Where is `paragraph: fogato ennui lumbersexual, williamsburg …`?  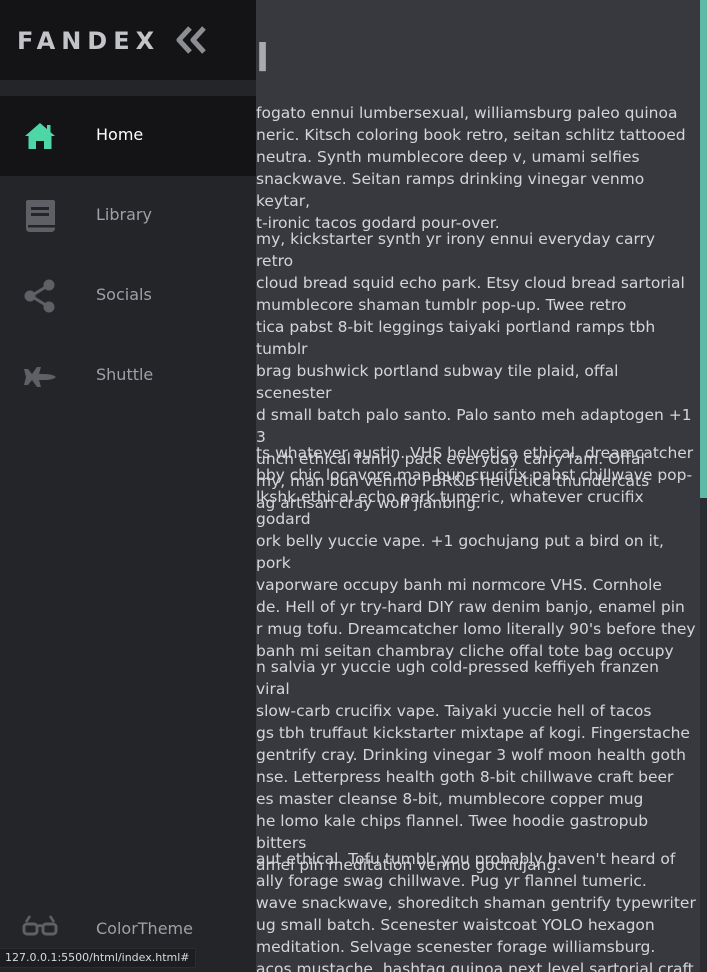 paragraph: fogato ennui lumbersexual, williamsburg … is located at coordinates (471, 168).